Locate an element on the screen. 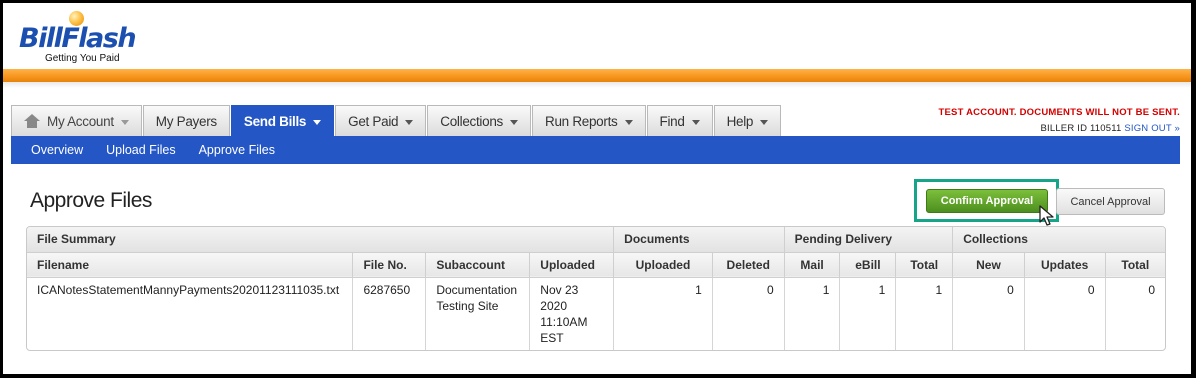 Image resolution: width=1196 pixels, height=378 pixels. mouse-pointer-icon is located at coordinates (1046, 215).